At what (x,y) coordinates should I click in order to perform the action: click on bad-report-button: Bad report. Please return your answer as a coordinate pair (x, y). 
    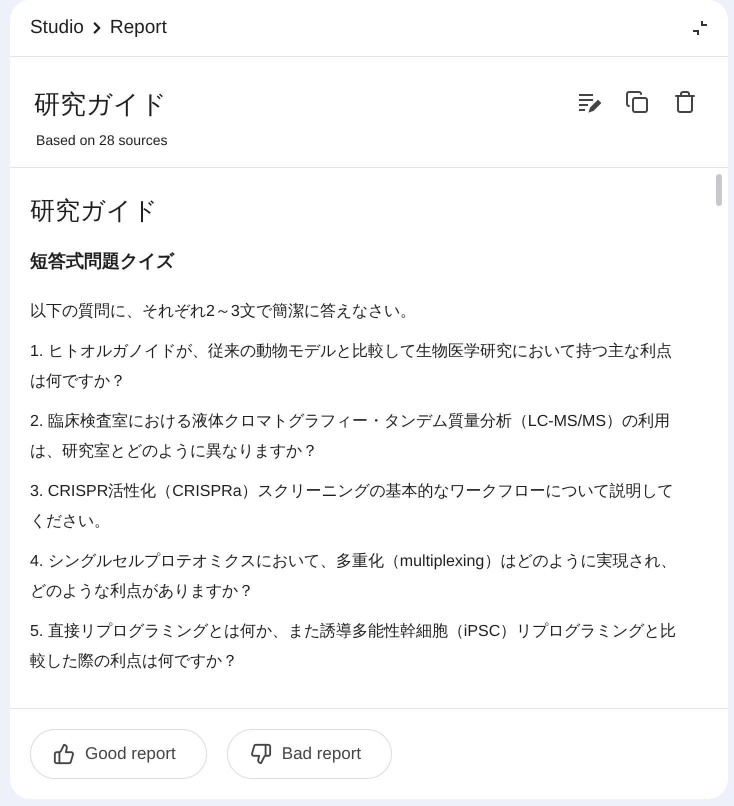
    Looking at the image, I should click on (309, 754).